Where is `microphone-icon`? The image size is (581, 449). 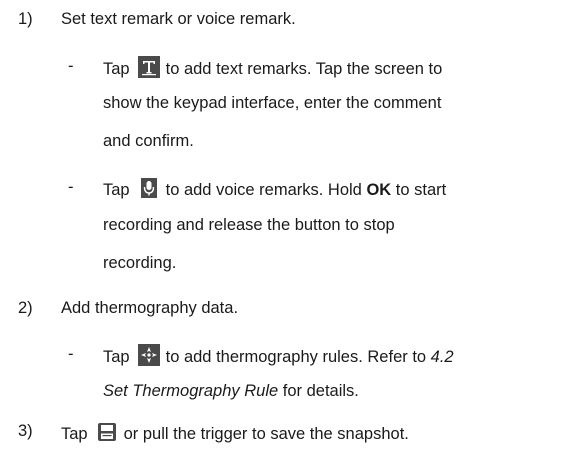
microphone-icon is located at coordinates (148, 188).